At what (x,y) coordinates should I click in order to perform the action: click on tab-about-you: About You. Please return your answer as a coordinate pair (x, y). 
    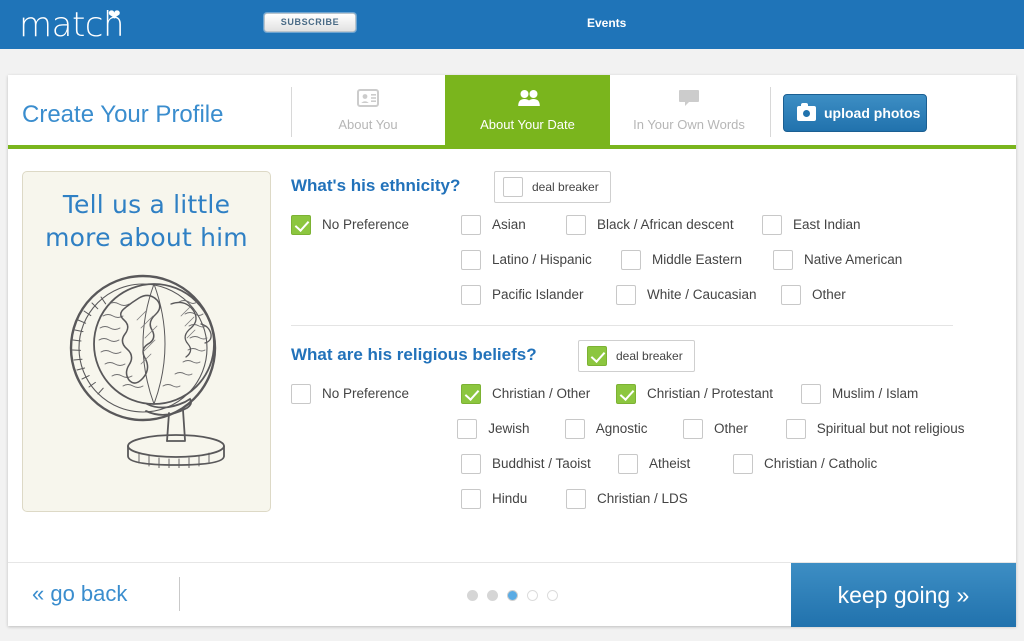
    Looking at the image, I should click on (368, 112).